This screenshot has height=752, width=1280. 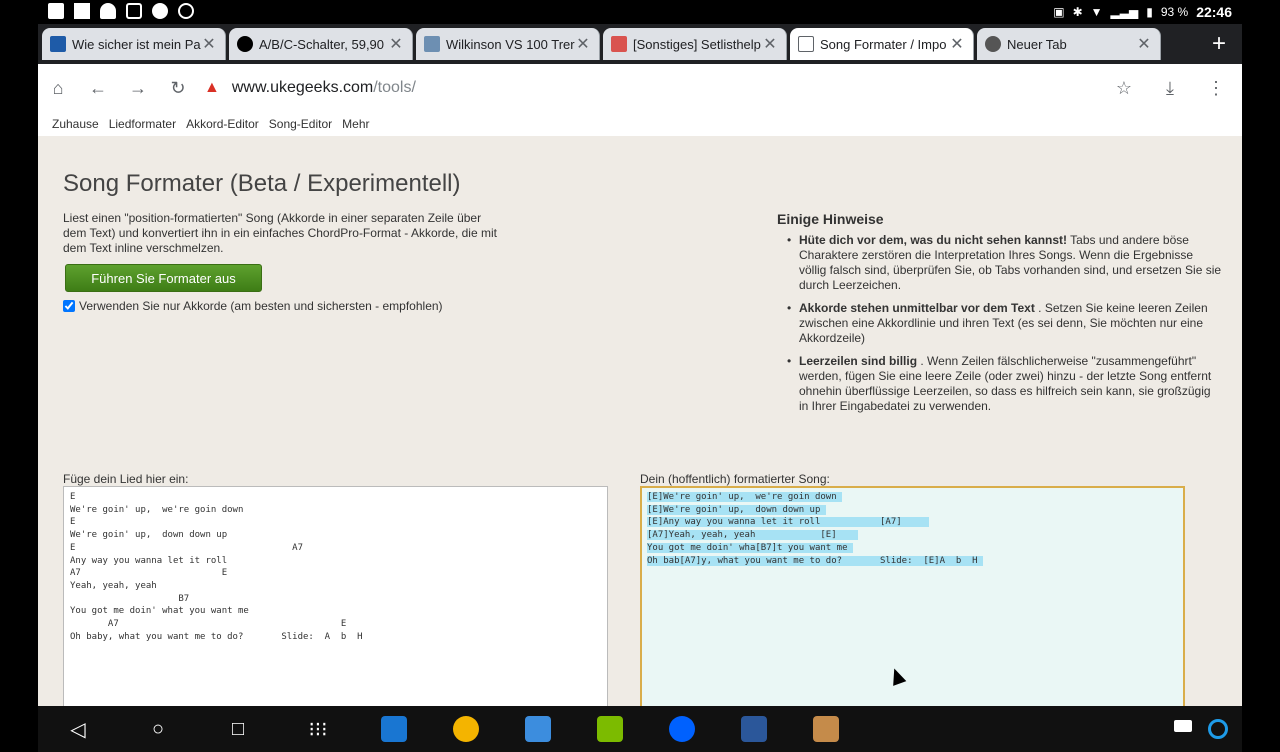 I want to click on battery-percent: 93 %, so click(x=1174, y=12).